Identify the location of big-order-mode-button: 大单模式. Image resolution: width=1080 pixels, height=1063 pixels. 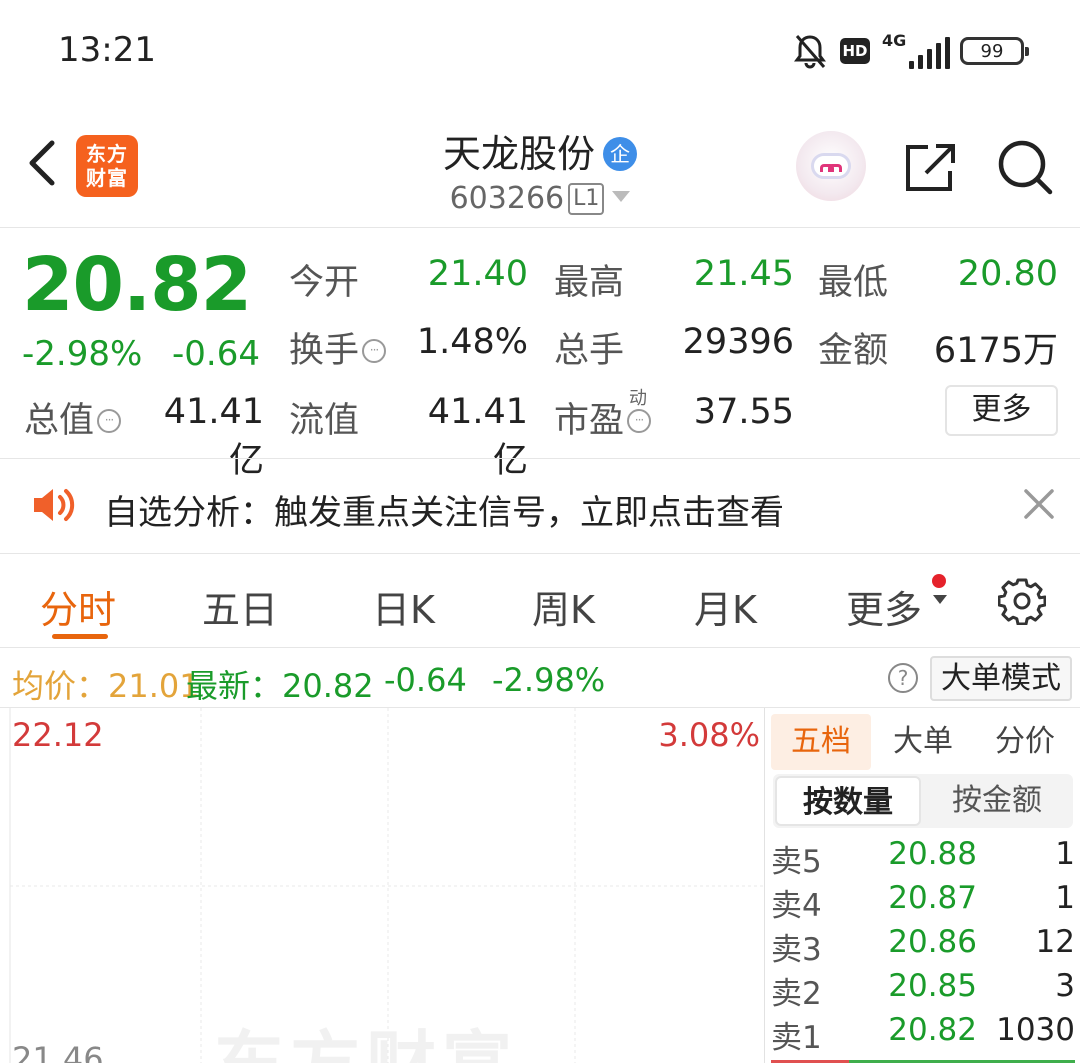
(1001, 678).